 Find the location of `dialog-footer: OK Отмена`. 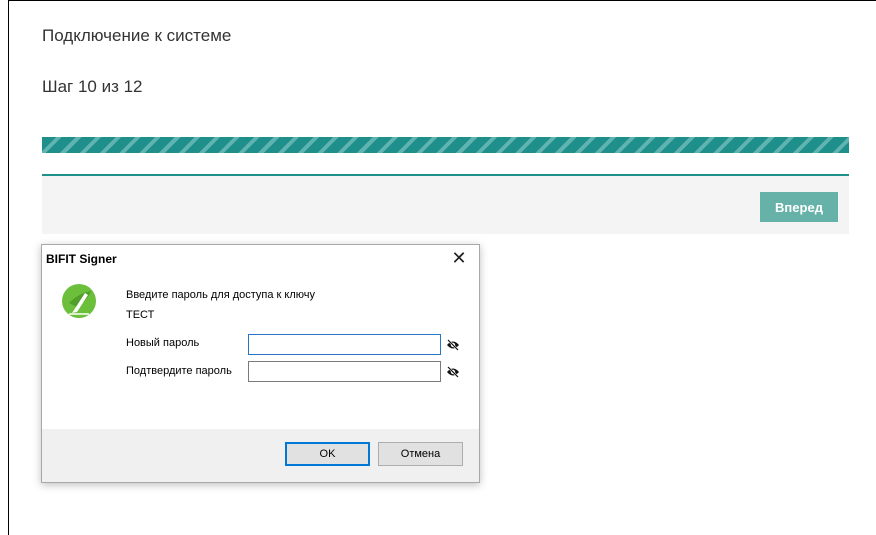

dialog-footer: OK Отмена is located at coordinates (260, 455).